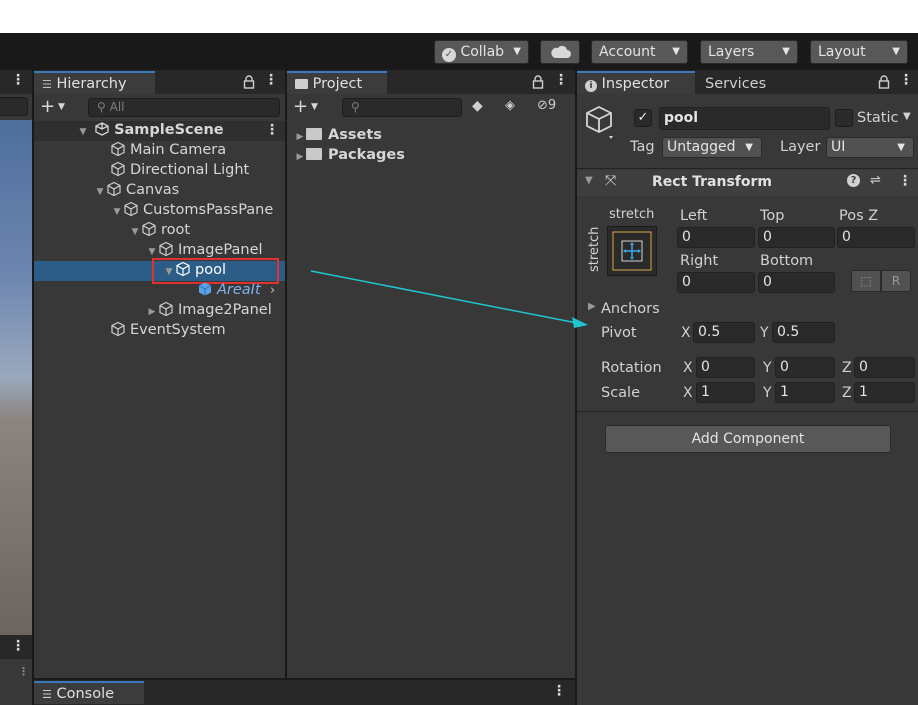  Describe the element at coordinates (636, 82) in the screenshot. I see `tab-inspector: i Inspector` at that location.